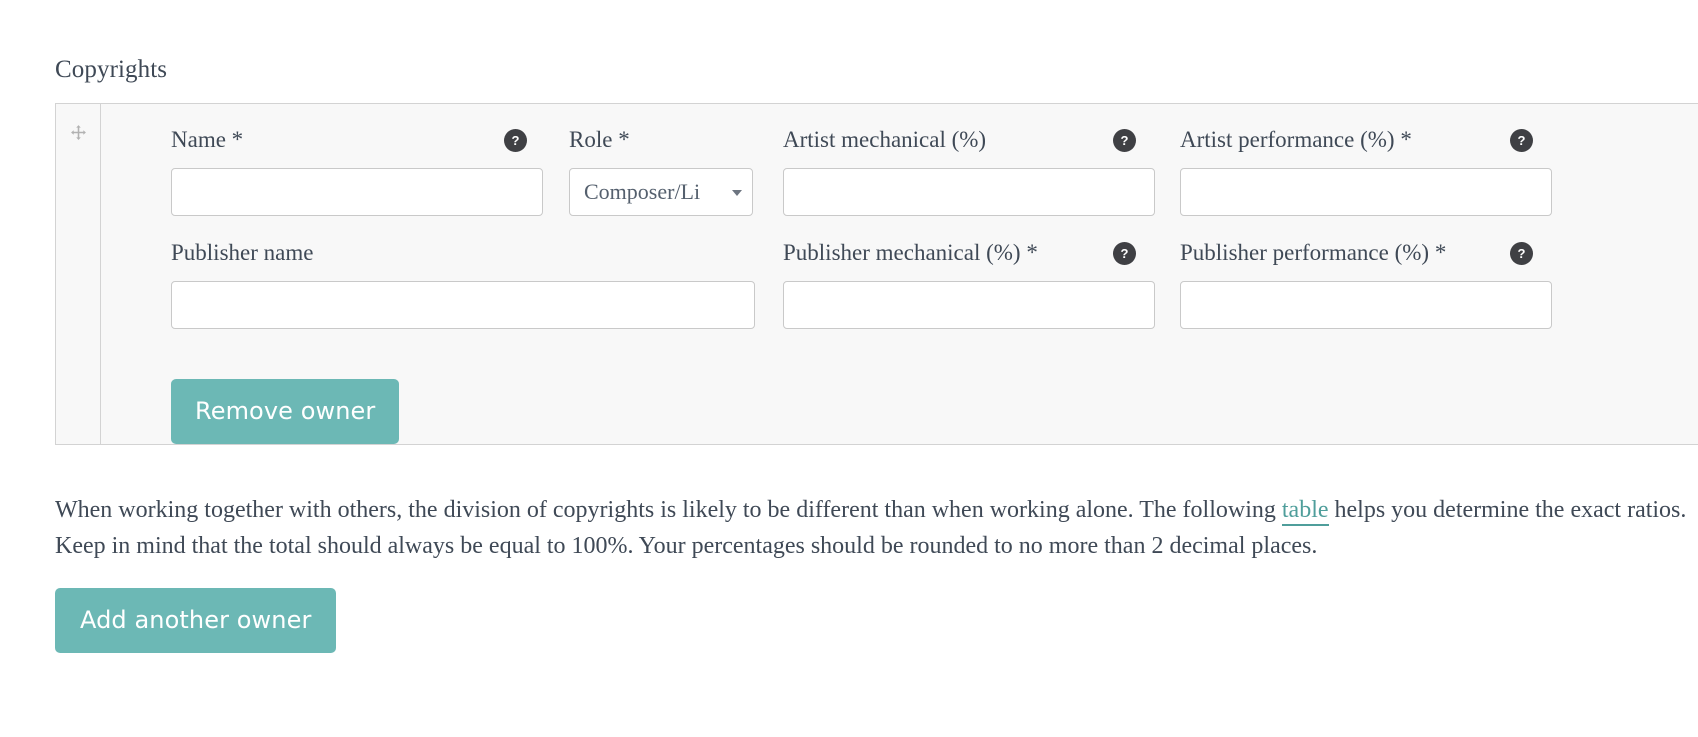  I want to click on field-label-name: Name * ?, so click(357, 141).